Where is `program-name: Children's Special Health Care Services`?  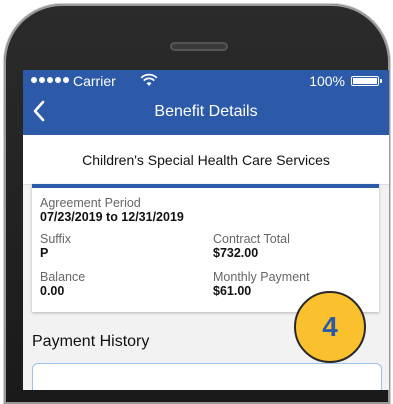
program-name: Children's Special Health Care Services is located at coordinates (206, 160).